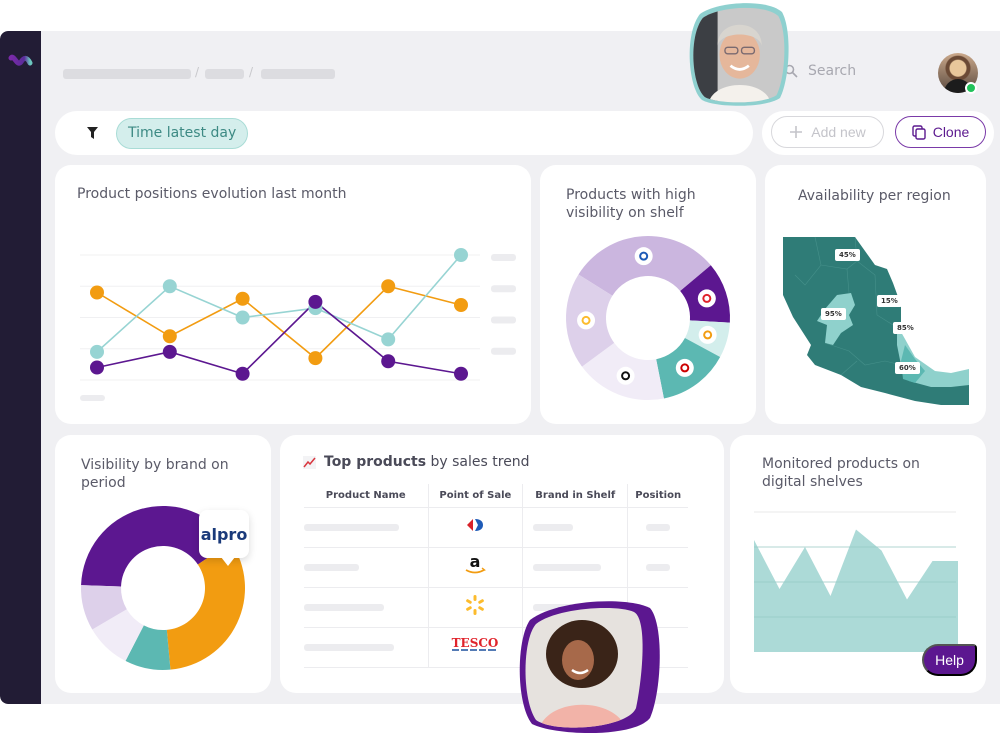  Describe the element at coordinates (480, 462) in the screenshot. I see `card-title-rest: by sales trend` at that location.